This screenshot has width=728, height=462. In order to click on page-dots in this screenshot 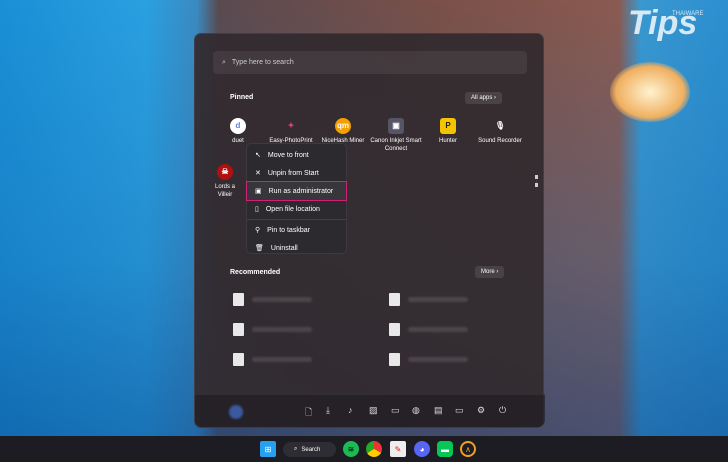, I will do `click(536, 181)`.